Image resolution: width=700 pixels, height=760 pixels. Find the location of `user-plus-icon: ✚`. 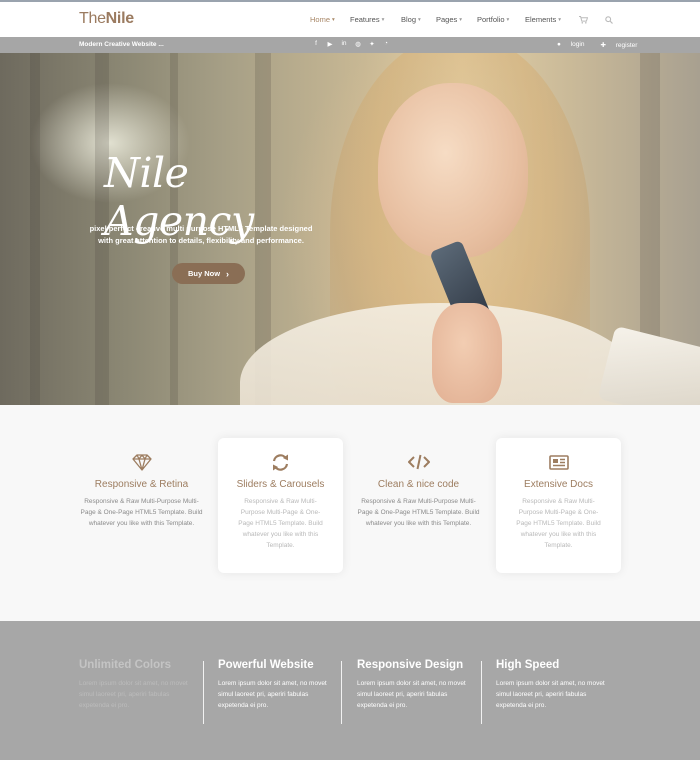

user-plus-icon: ✚ is located at coordinates (604, 45).